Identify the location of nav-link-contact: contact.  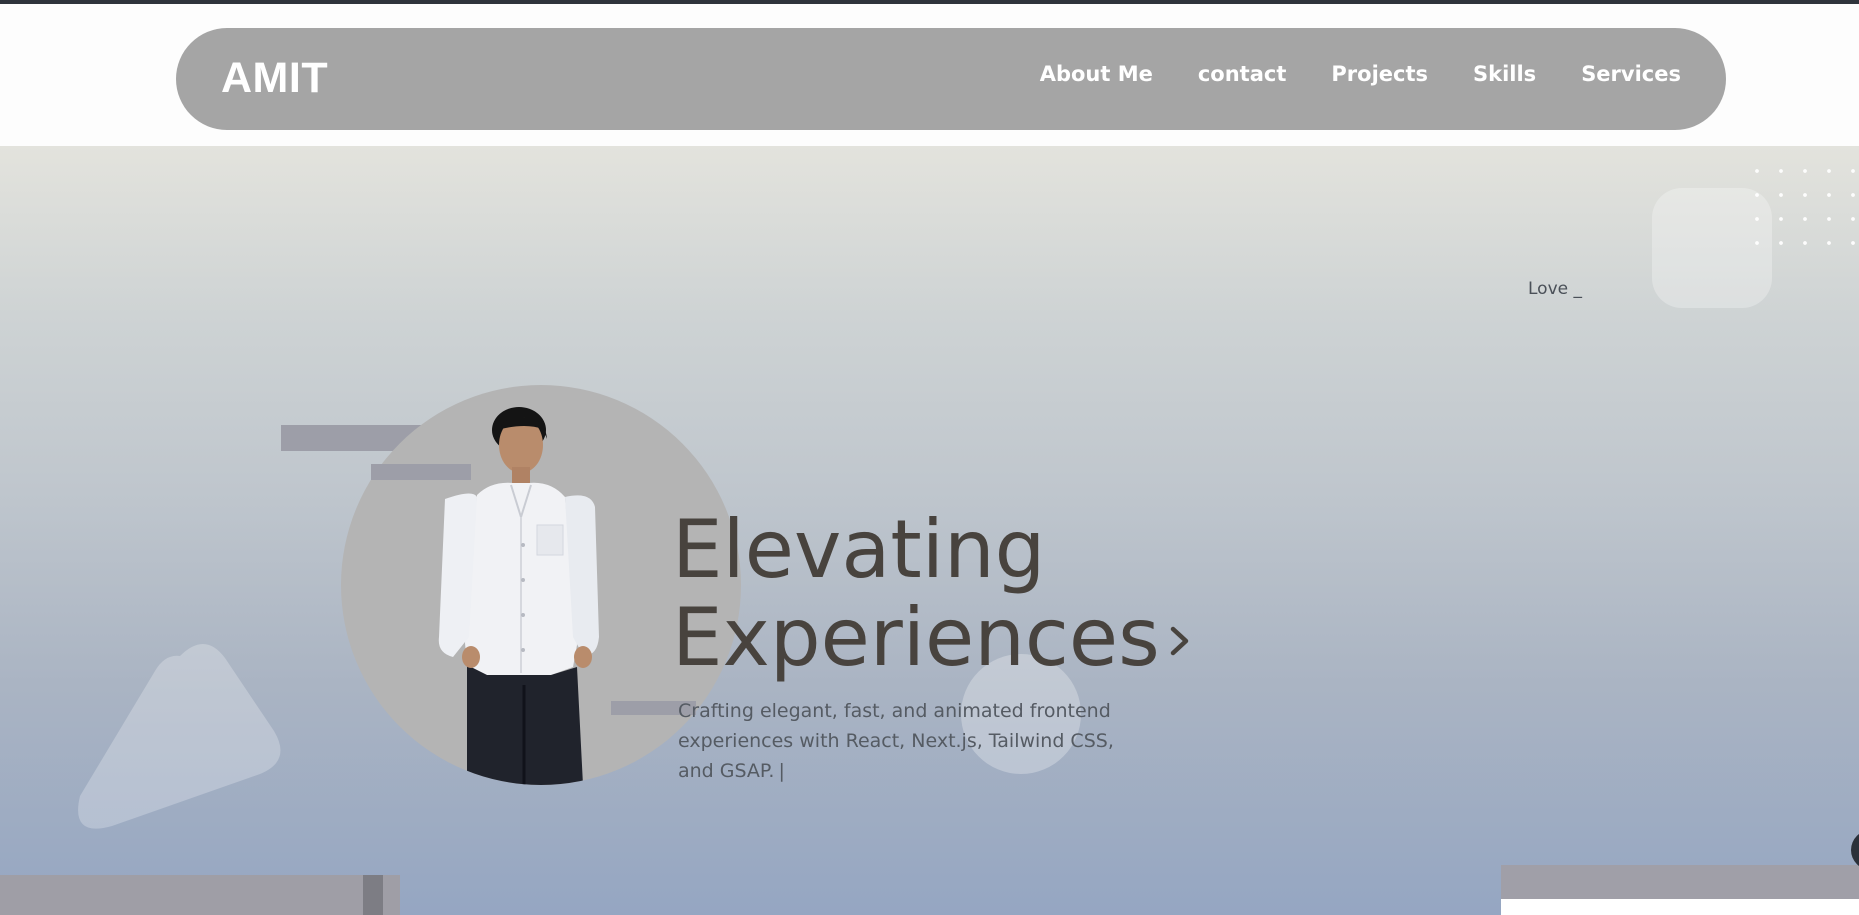
(1242, 74).